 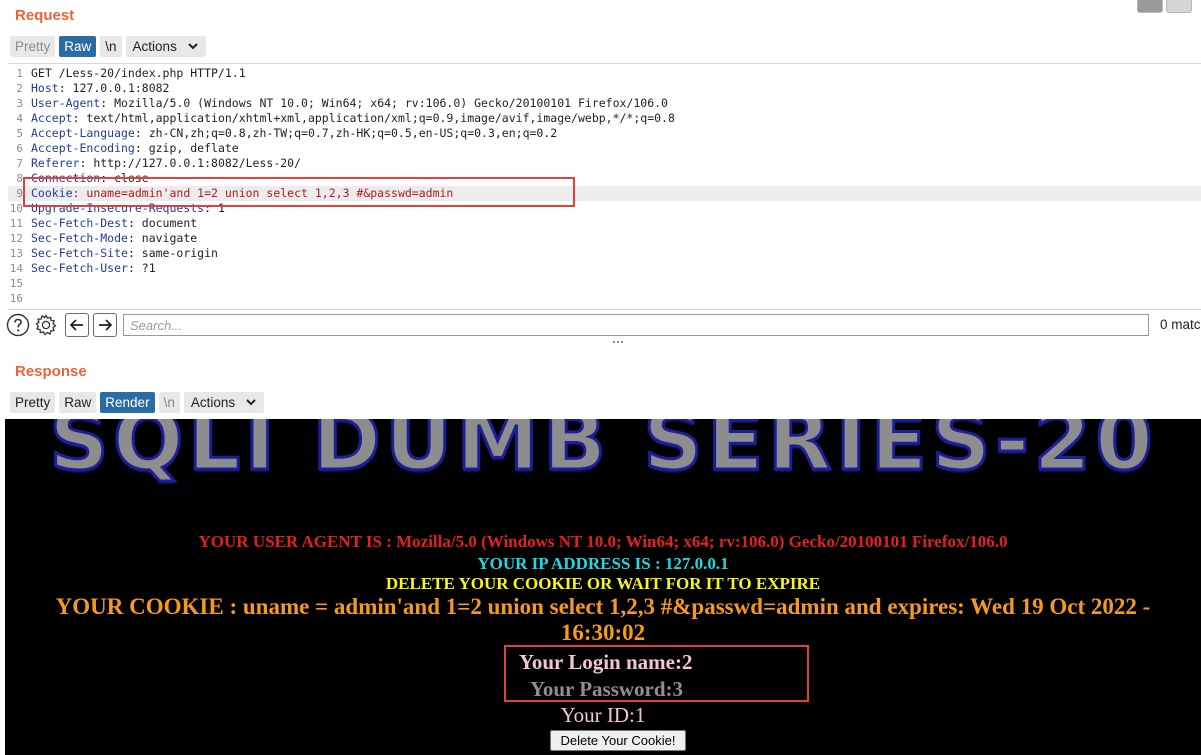 I want to click on line-text: Accept-Encoding: gzip, deflate, so click(x=135, y=148).